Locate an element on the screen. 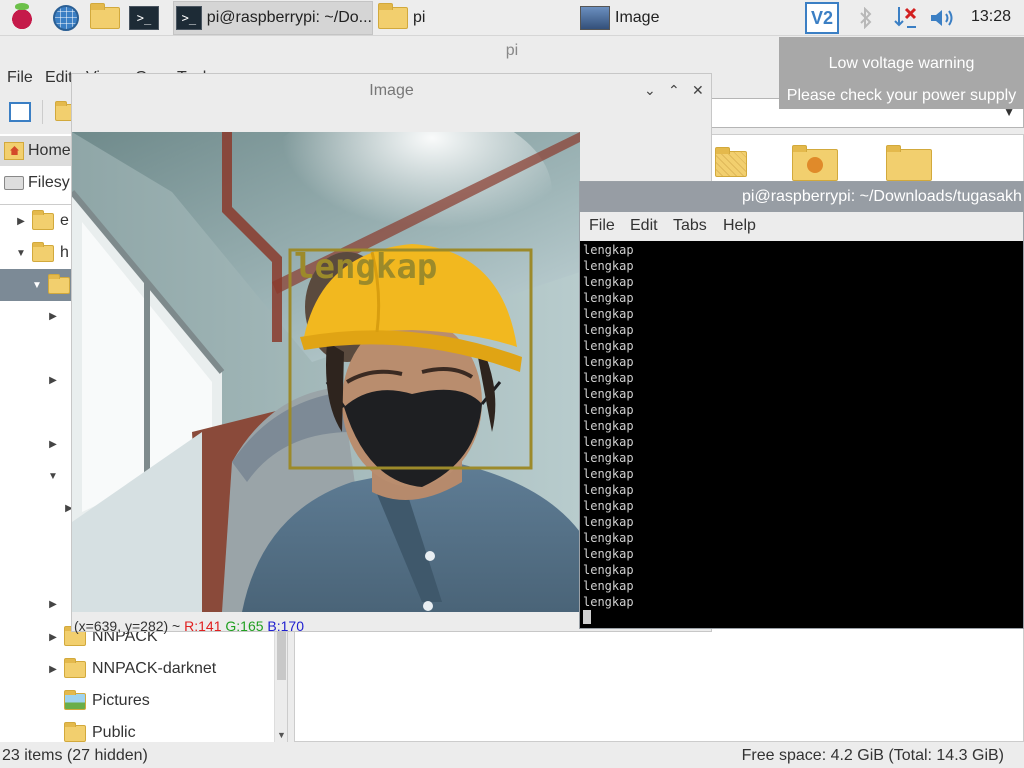 This screenshot has width=1024, height=768. notification-body: Please check your power supply is located at coordinates (901, 95).